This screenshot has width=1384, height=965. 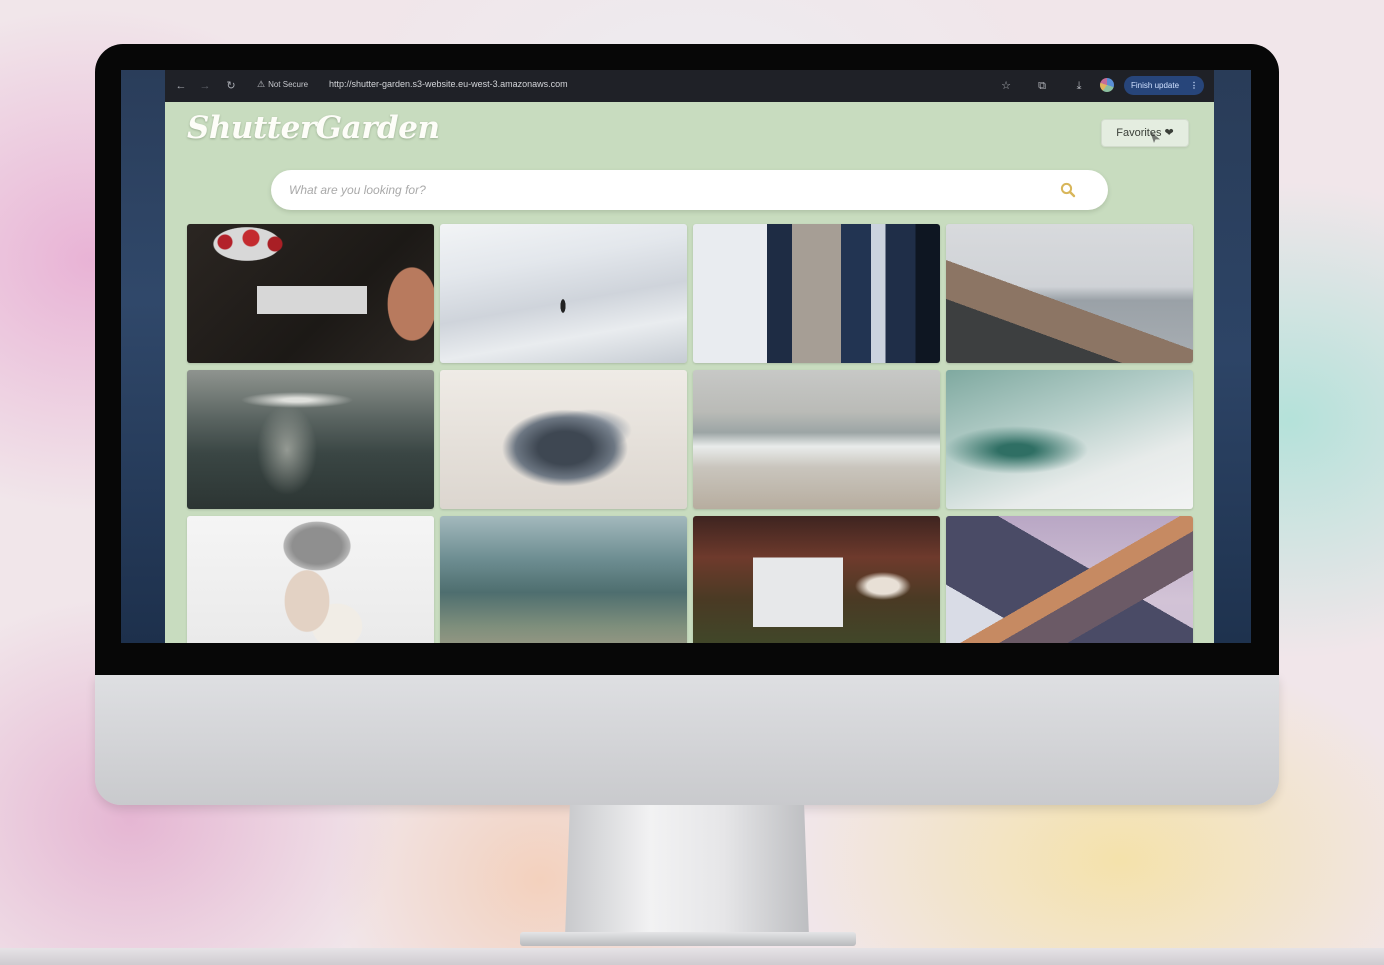 What do you see at coordinates (1232, 356) in the screenshot?
I see `desktop-wallpaper-right` at bounding box center [1232, 356].